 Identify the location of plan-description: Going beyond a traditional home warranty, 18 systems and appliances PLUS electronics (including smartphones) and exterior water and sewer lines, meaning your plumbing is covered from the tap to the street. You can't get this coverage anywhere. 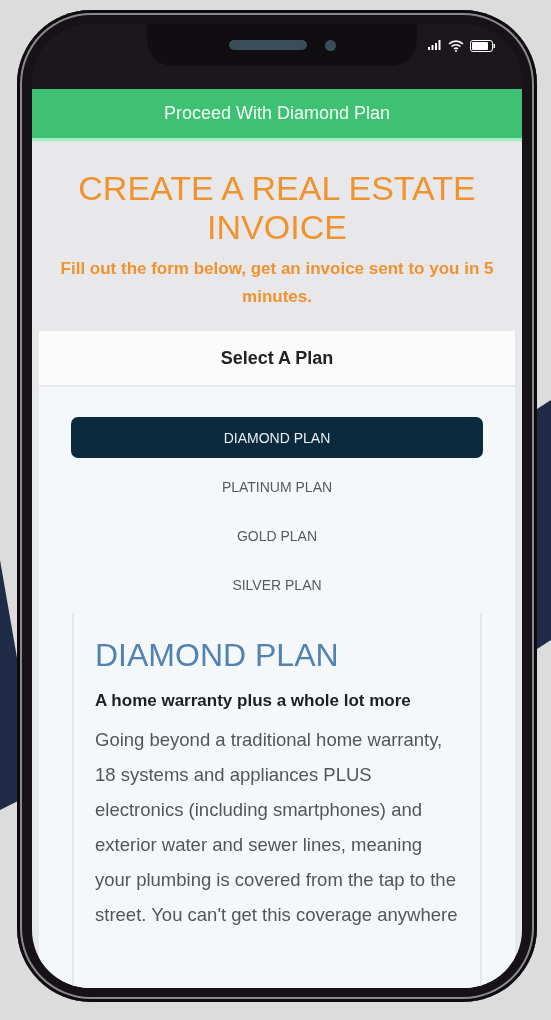
(277, 827).